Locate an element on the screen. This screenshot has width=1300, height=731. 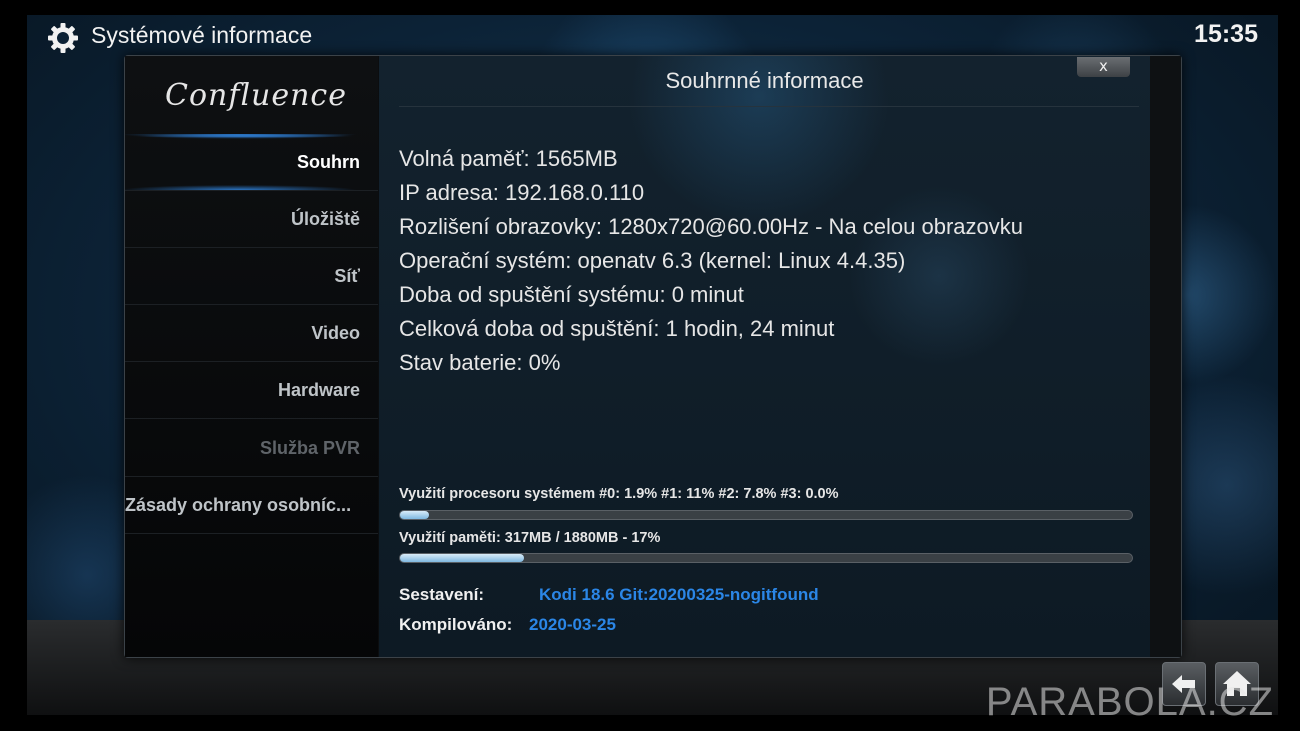
info-battery: Stav baterie: 0% is located at coordinates (480, 362).